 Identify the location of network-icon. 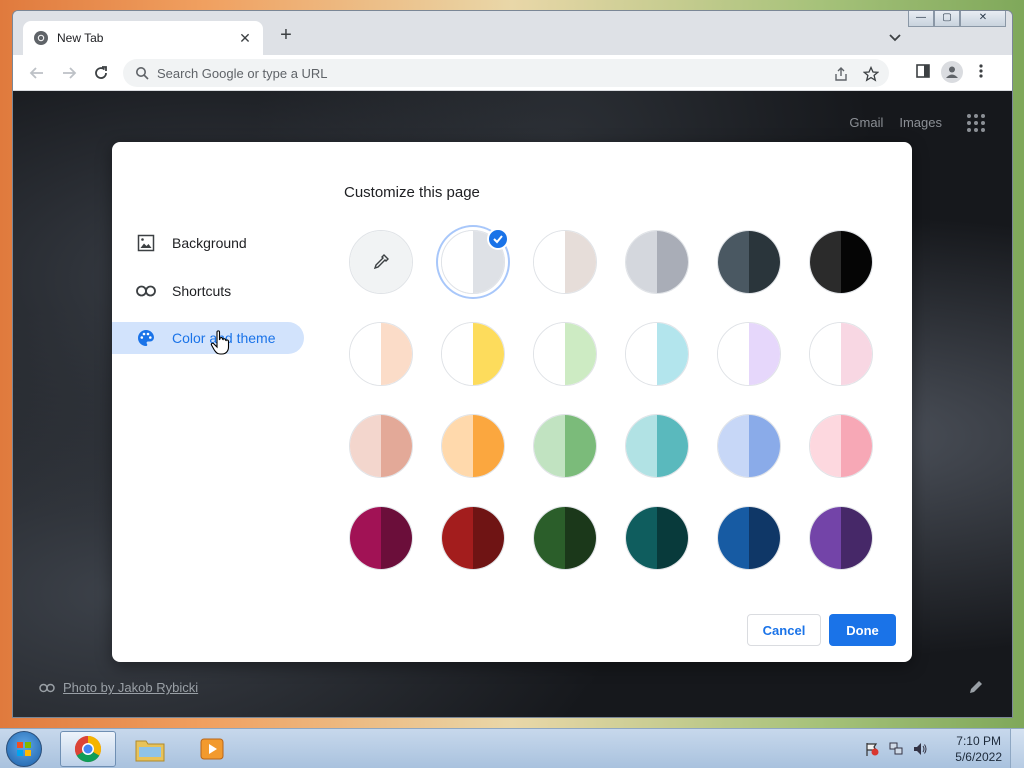
(896, 749).